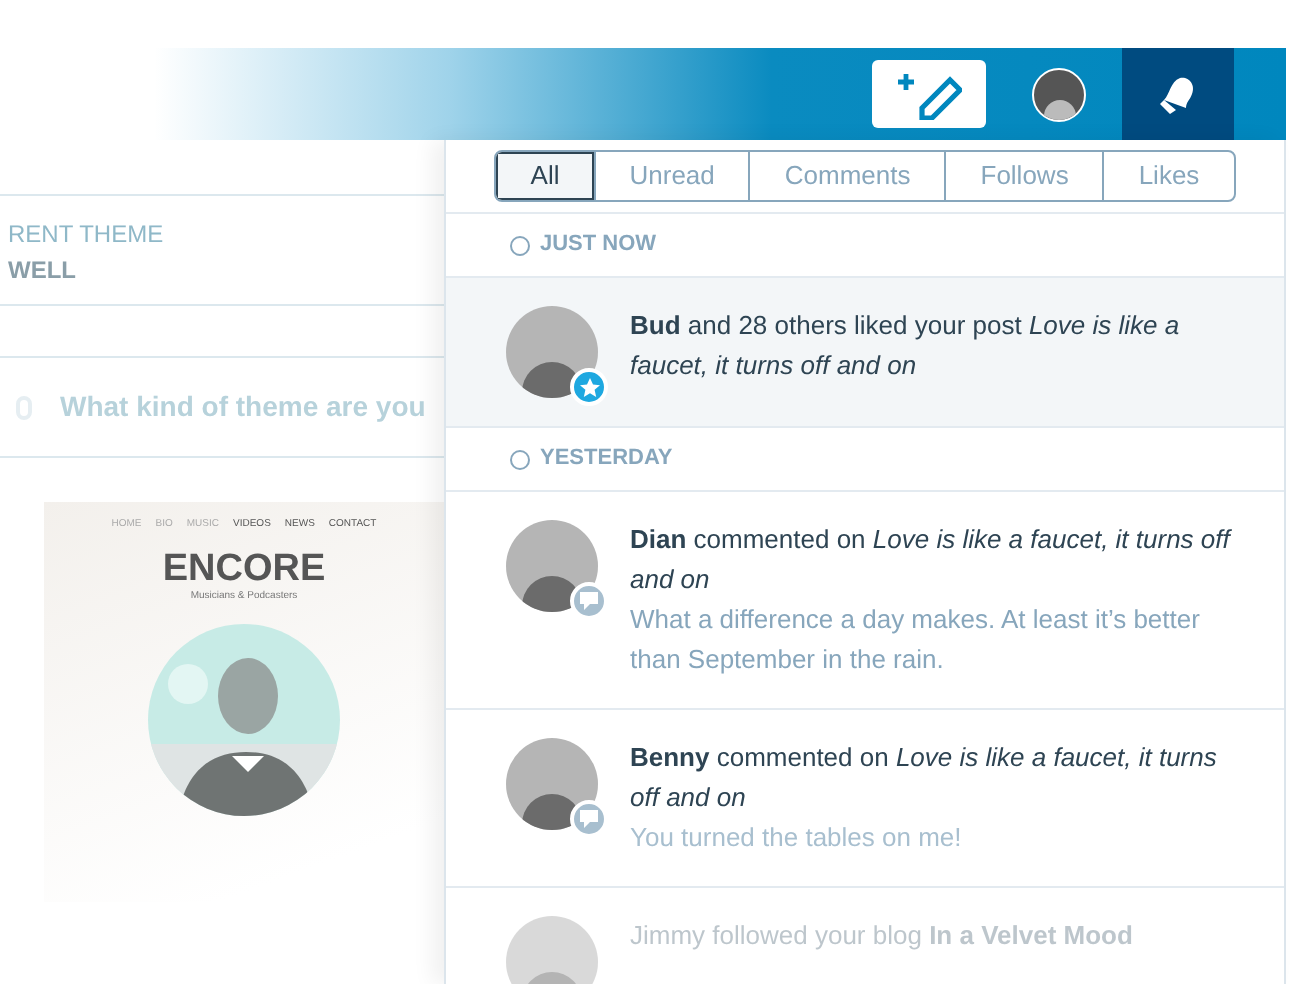  What do you see at coordinates (797, 838) in the screenshot?
I see `comment-text: You turned the tables on me!` at bounding box center [797, 838].